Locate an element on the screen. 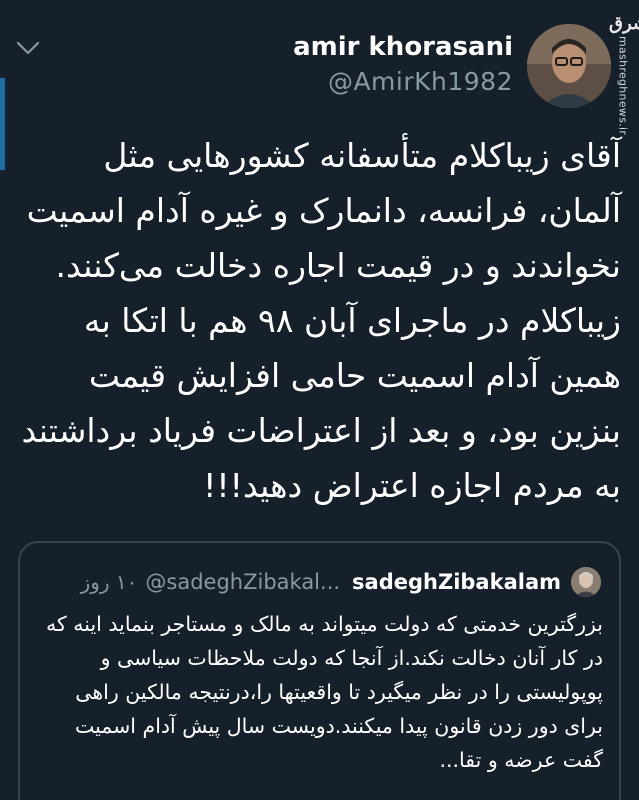  quoted-tweet-header: ۱۰ روز @sadeghZibakal... sadeghZibakalam is located at coordinates (319, 582).